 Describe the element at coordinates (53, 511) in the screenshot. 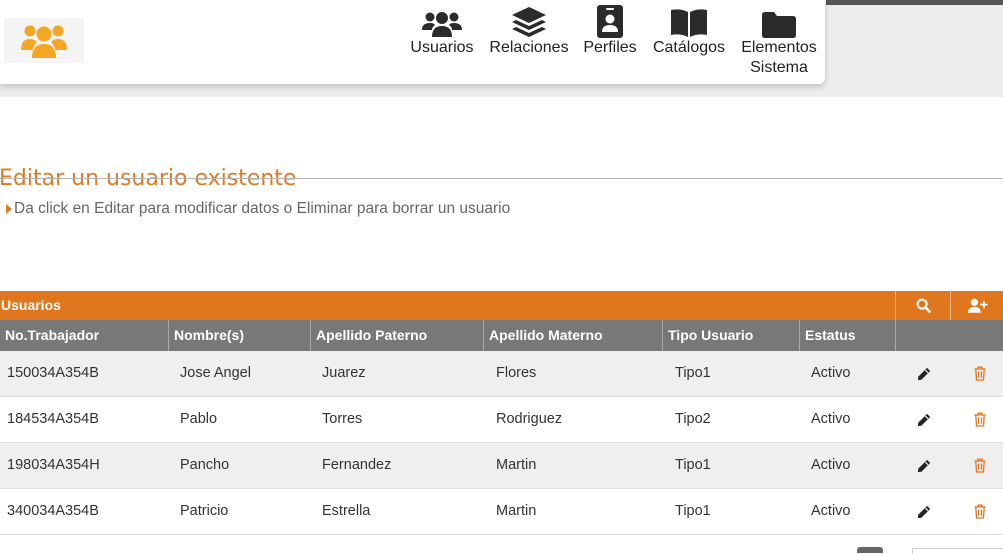

I see `table-cell: 340034A354B` at that location.